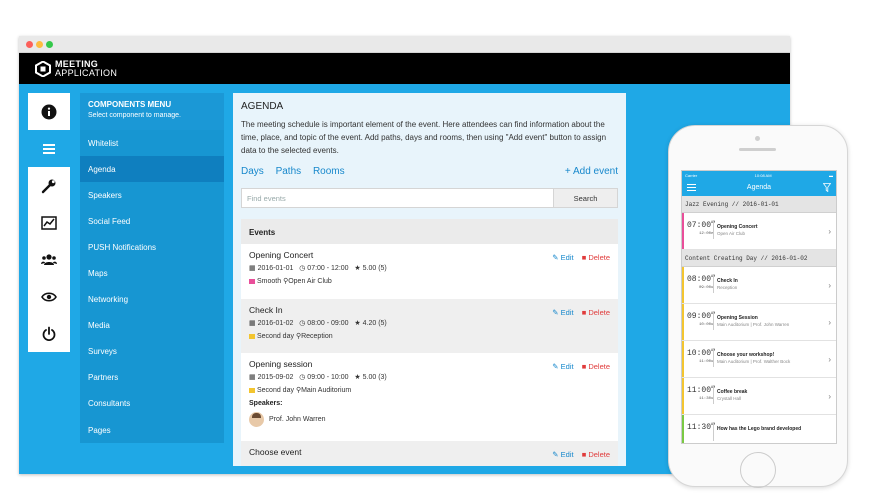  I want to click on speaker-item: Prof. John Warren, so click(429, 419).